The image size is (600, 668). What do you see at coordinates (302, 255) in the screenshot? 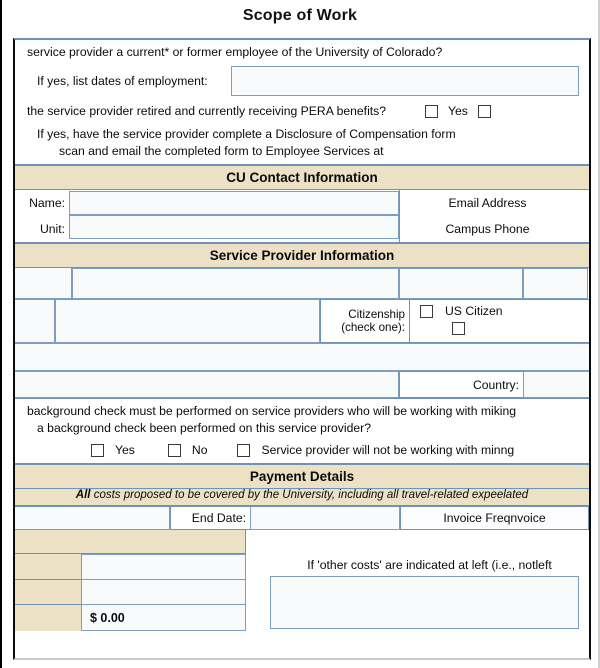
I see `service-provider-heading: Service Provider Information` at bounding box center [302, 255].